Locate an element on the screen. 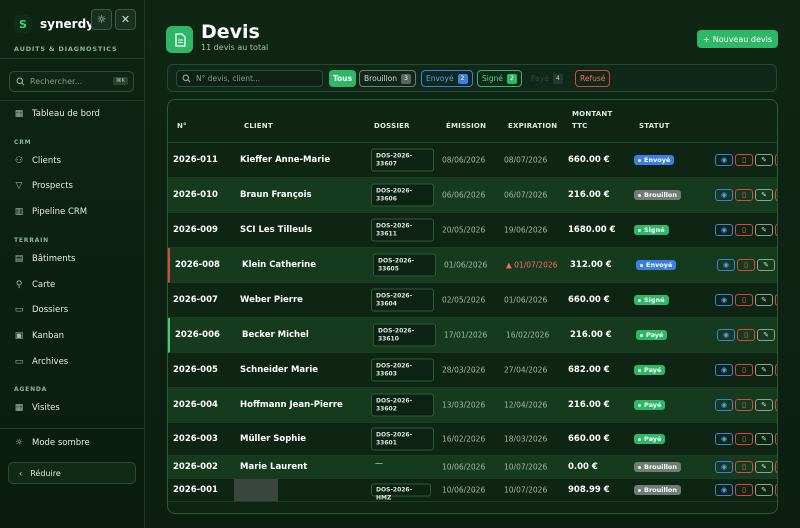 The width and height of the screenshot is (800, 528). new-quote-button: + Nouveau devis is located at coordinates (737, 39).